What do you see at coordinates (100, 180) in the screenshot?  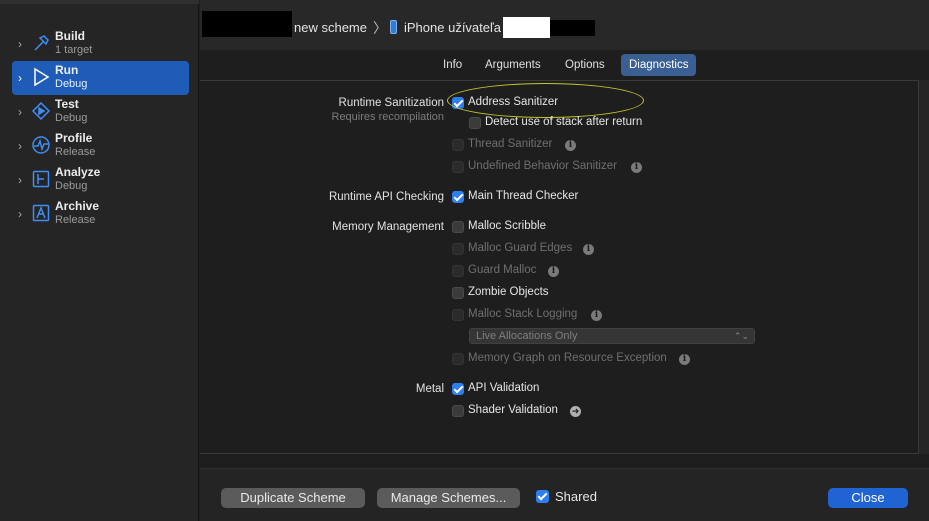 I see `sidebar-item-analyze: › Analyze Debug` at bounding box center [100, 180].